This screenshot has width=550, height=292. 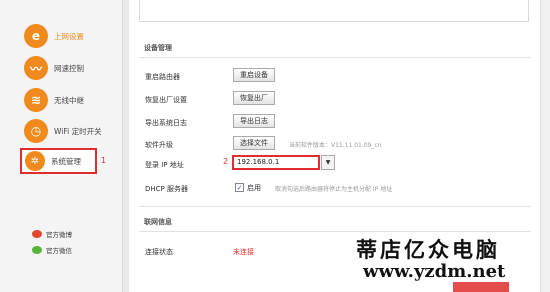 What do you see at coordinates (37, 234) in the screenshot?
I see `weibo-icon` at bounding box center [37, 234].